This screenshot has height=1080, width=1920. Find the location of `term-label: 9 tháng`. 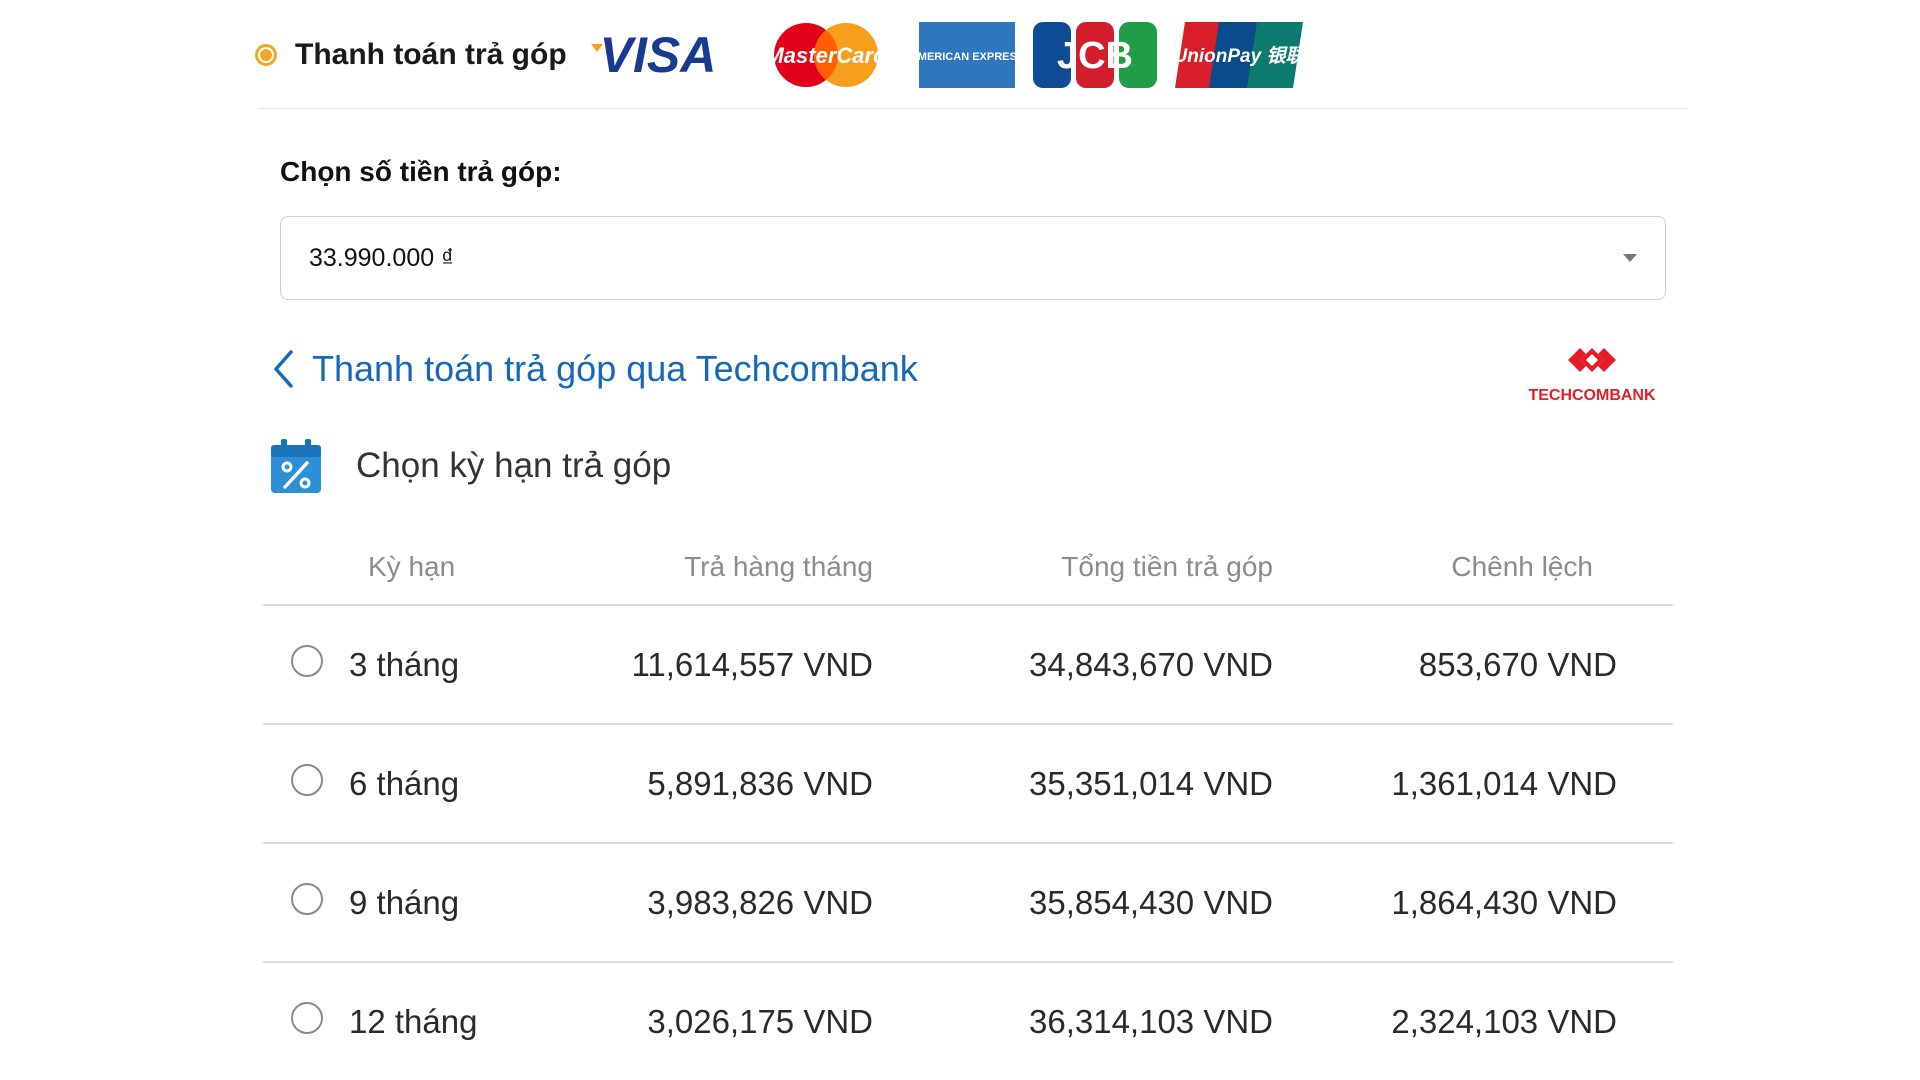

term-label: 9 tháng is located at coordinates (404, 902).